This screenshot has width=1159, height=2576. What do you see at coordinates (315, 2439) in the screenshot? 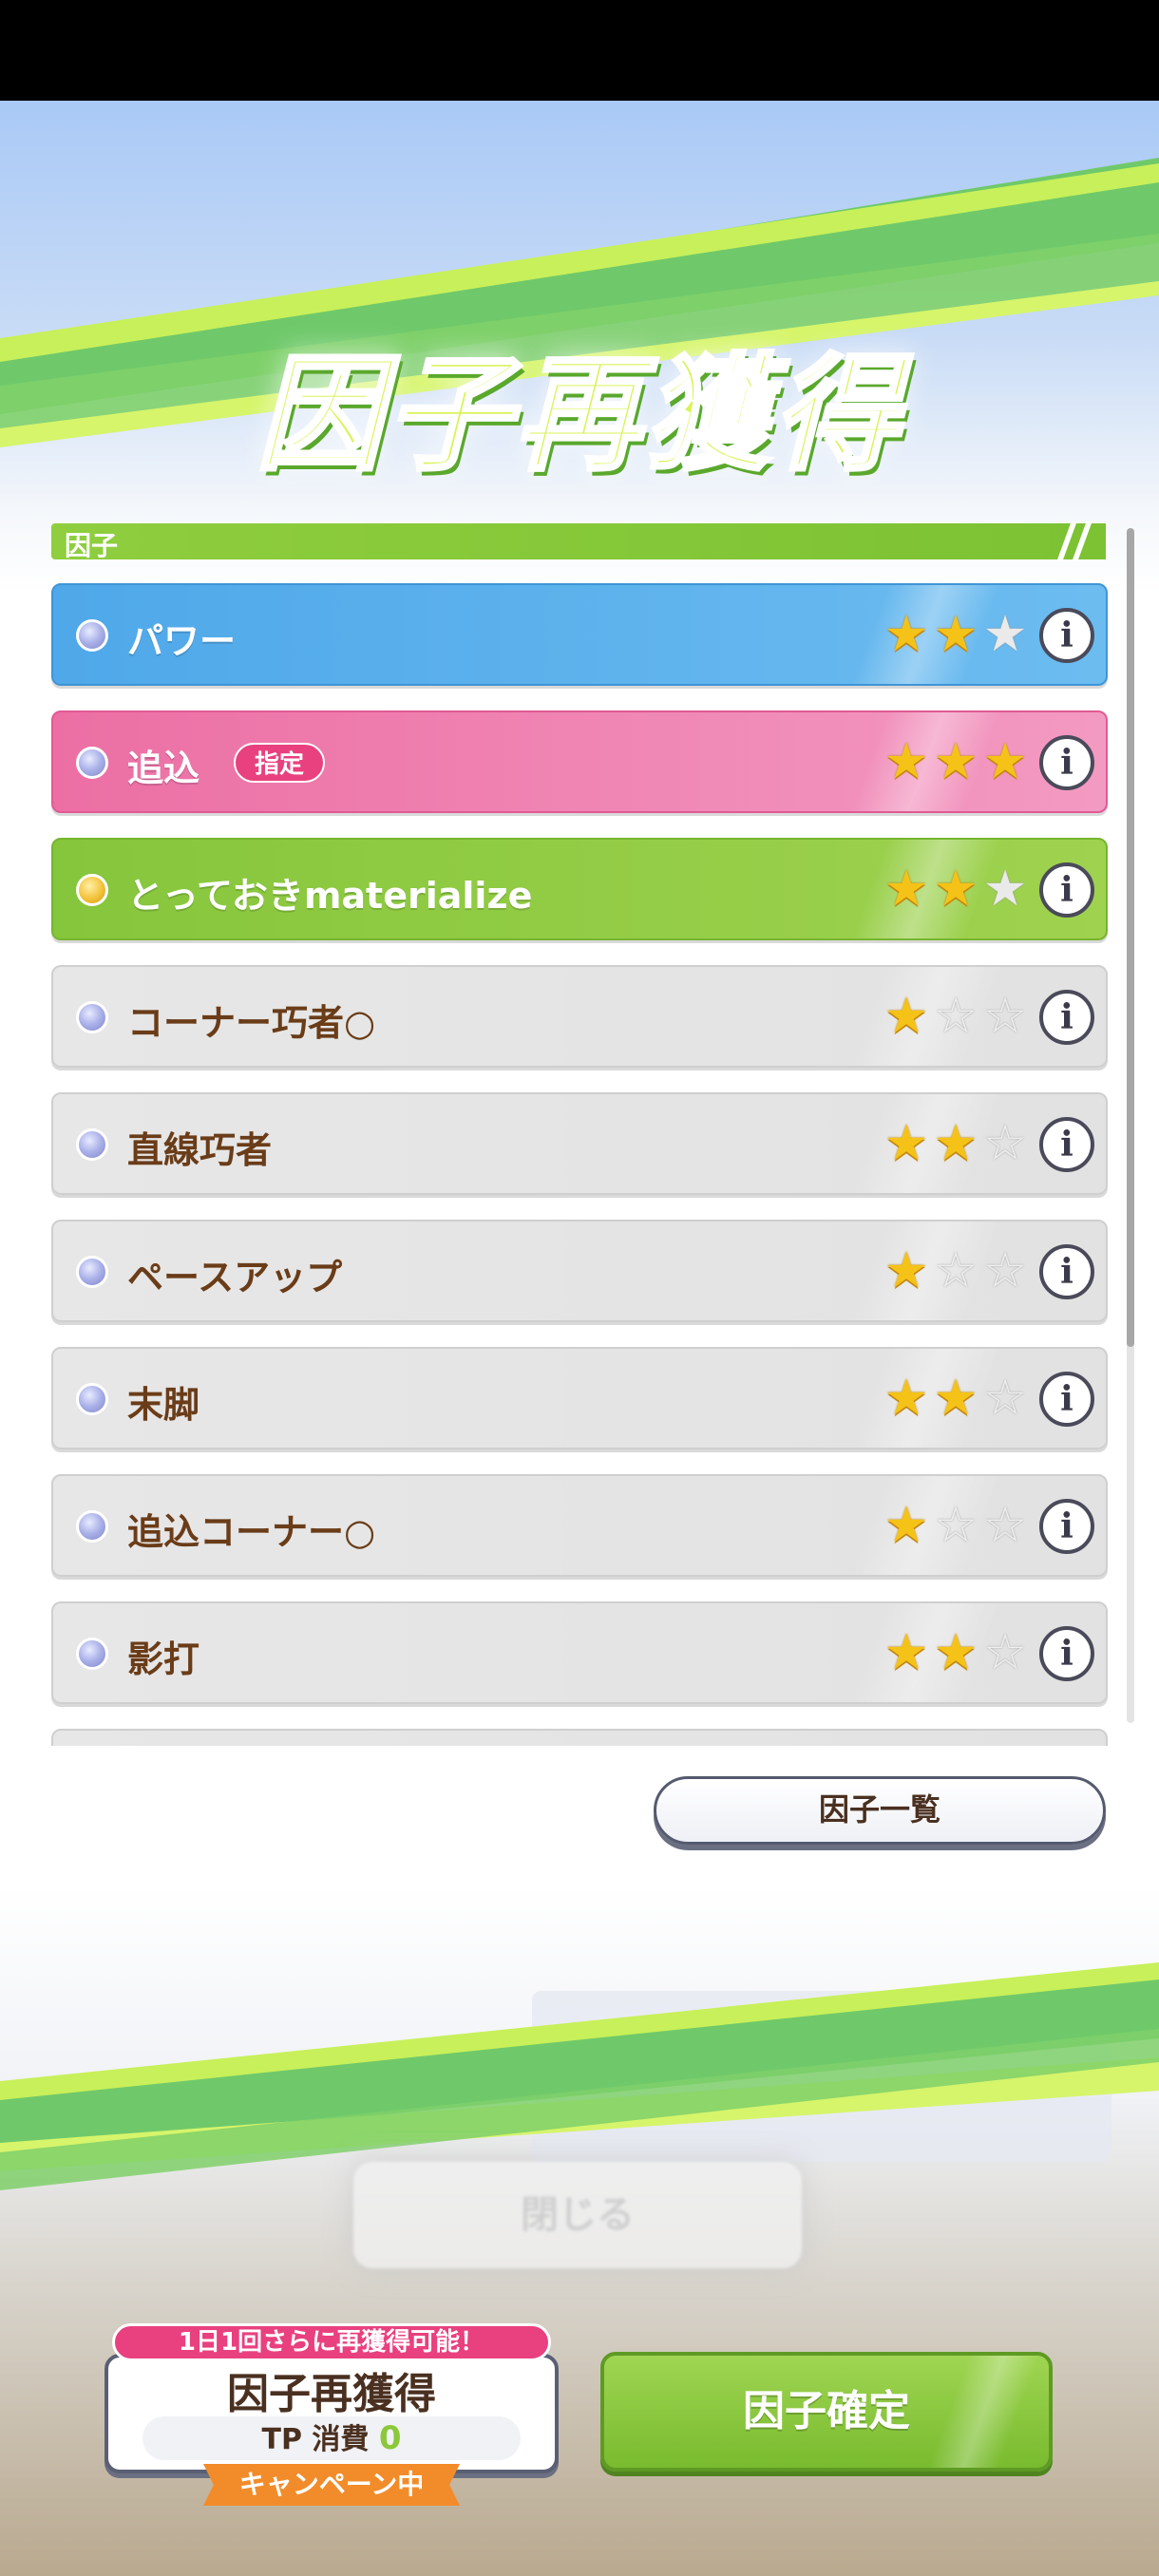
I see `tp-label: TP 消費` at bounding box center [315, 2439].